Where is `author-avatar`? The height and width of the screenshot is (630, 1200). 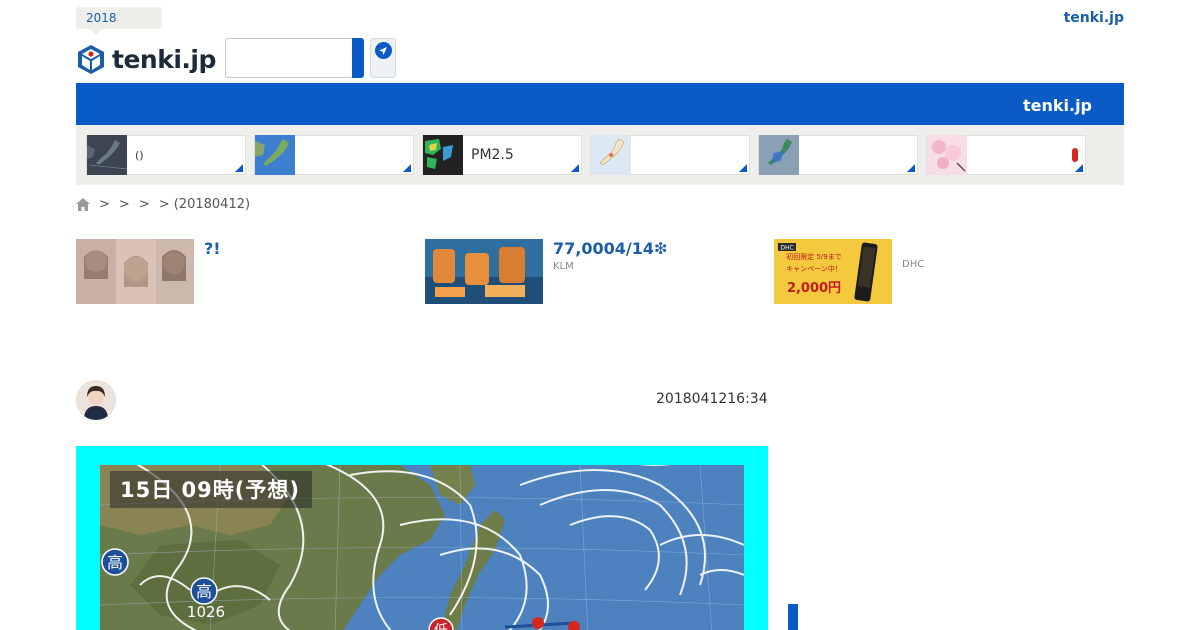 author-avatar is located at coordinates (96, 400).